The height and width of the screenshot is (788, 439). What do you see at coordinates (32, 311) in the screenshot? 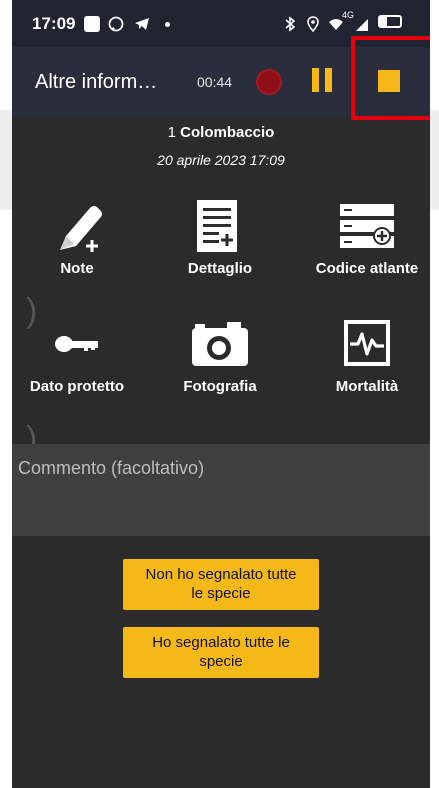
I see `decorative-paren-1: )` at bounding box center [32, 311].